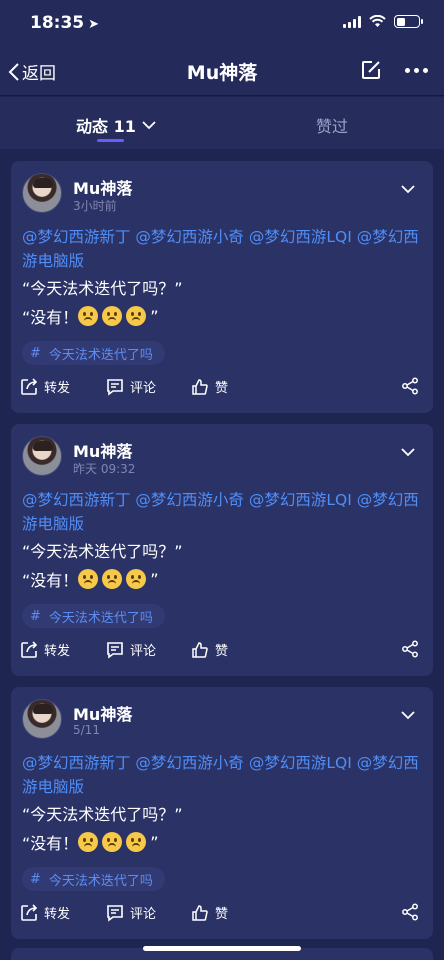 The width and height of the screenshot is (444, 960). What do you see at coordinates (110, 140) in the screenshot?
I see `active-tab-indicator` at bounding box center [110, 140].